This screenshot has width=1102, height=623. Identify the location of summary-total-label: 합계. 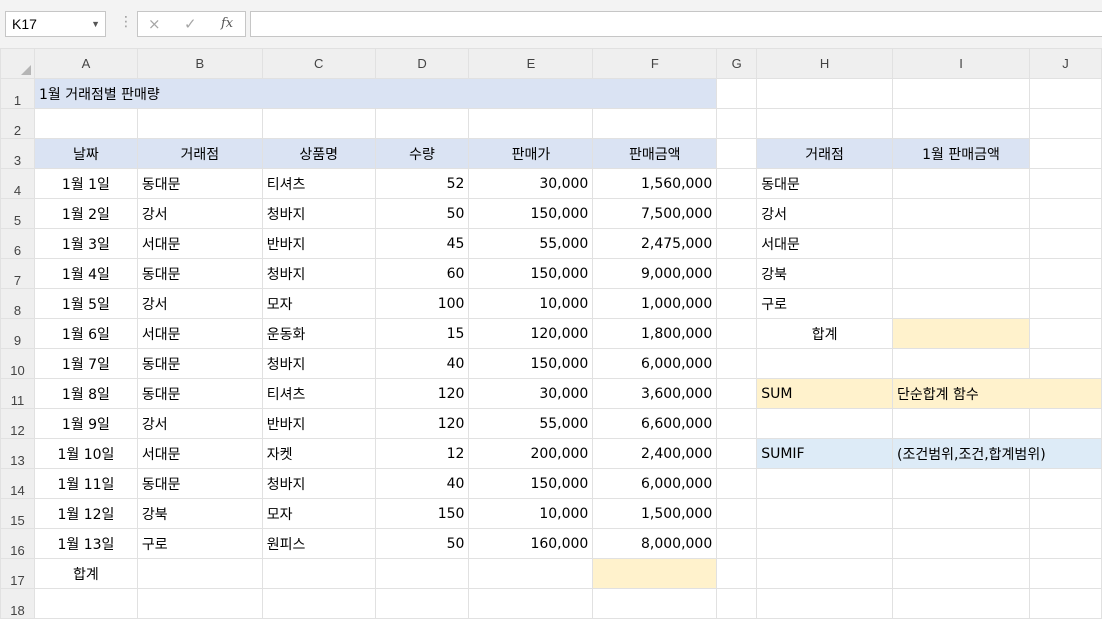
(825, 333).